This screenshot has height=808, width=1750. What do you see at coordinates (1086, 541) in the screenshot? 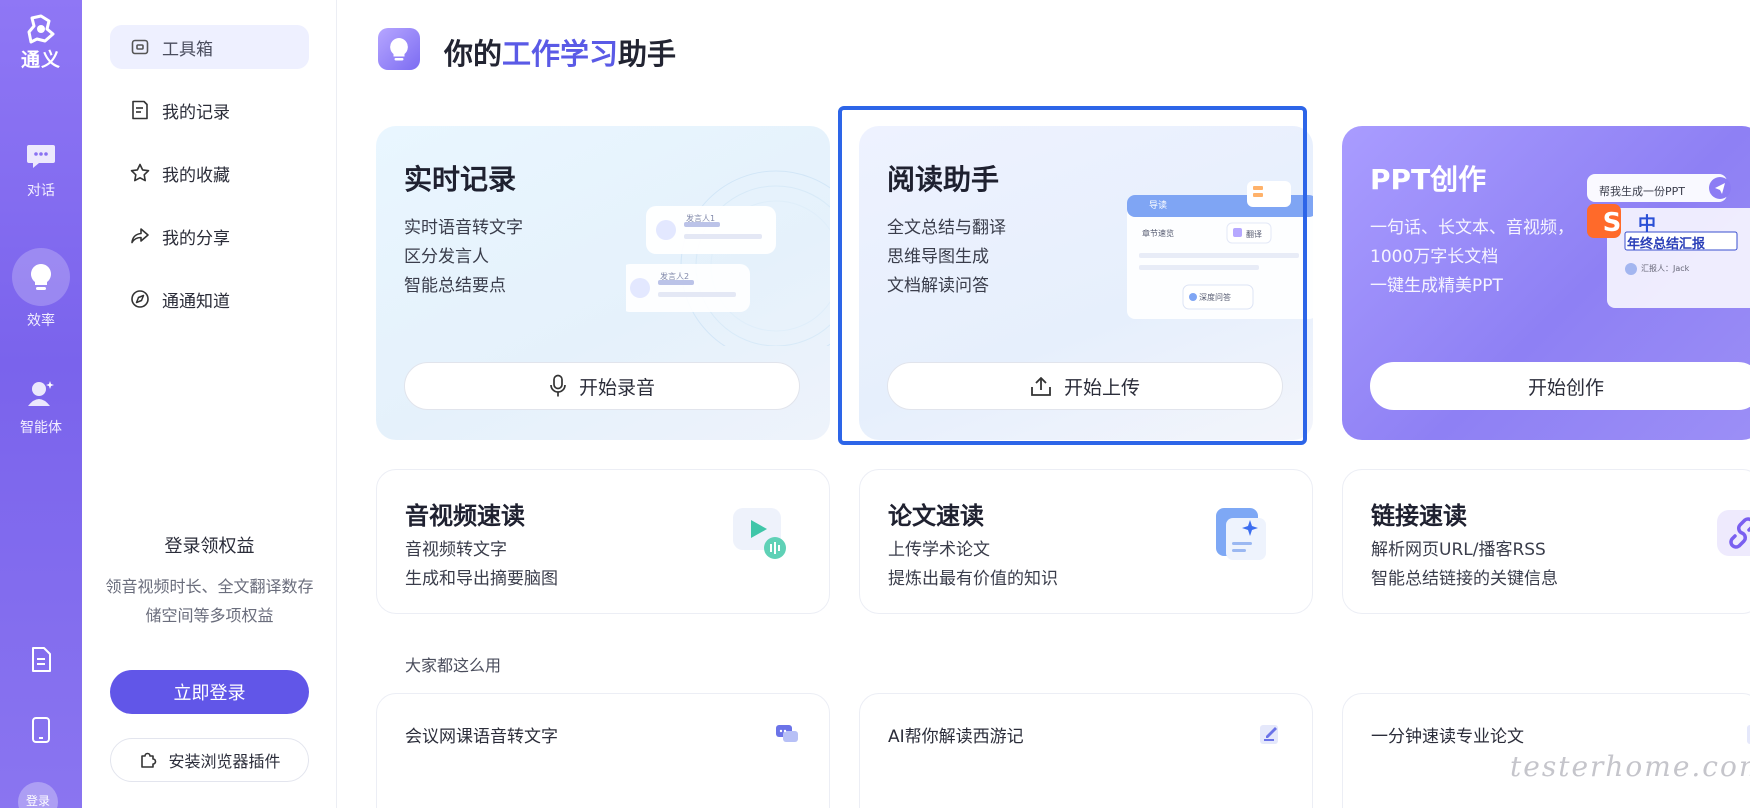
I see `quick-card-paper-speed-read: 论文速读 上传学术论文 提炼出最有价值的知识` at bounding box center [1086, 541].